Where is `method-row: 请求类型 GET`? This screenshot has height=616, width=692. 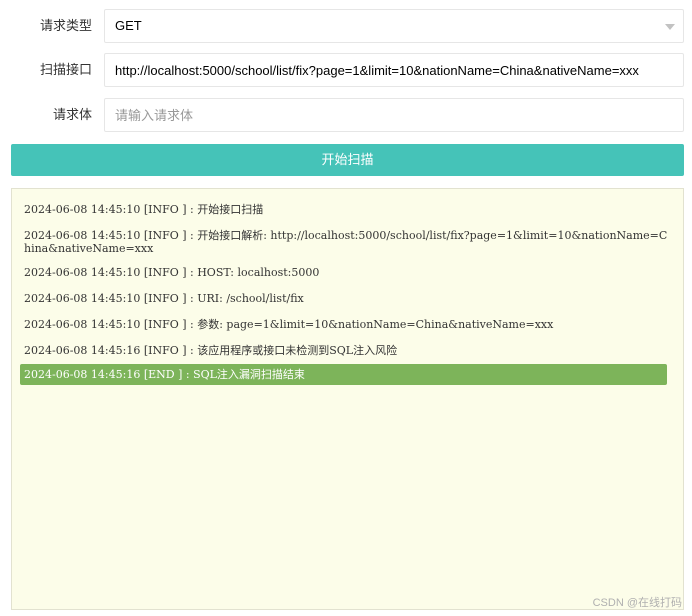
method-row: 请求类型 GET is located at coordinates (346, 26).